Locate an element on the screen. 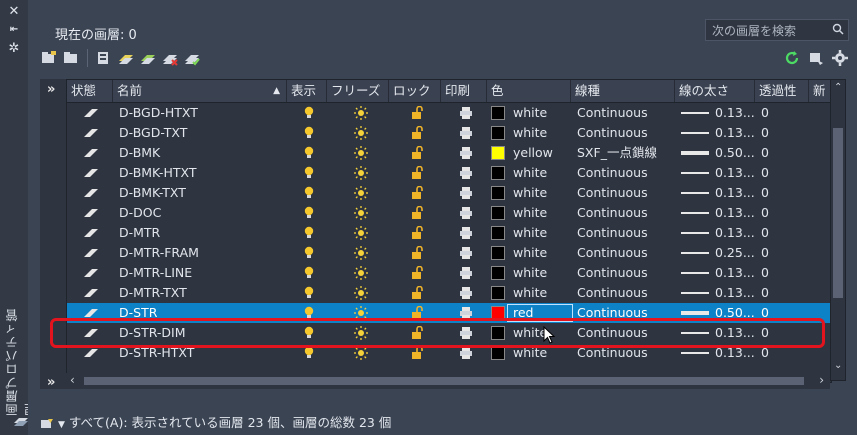 Image resolution: width=857 pixels, height=435 pixels. col-lineweight: 線の太さ is located at coordinates (715, 91).